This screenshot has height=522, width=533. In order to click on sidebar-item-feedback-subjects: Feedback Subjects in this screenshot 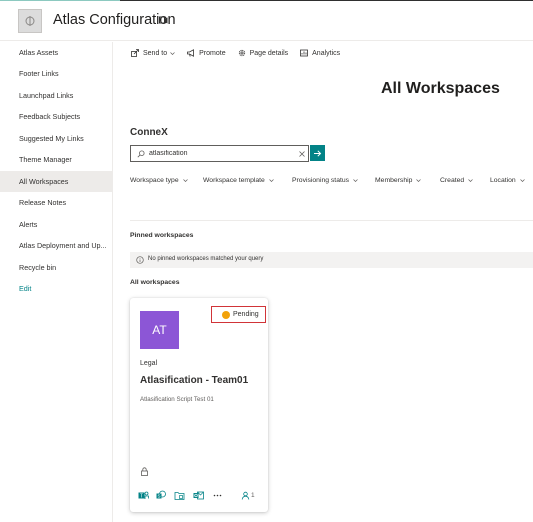, I will do `click(56, 116)`.